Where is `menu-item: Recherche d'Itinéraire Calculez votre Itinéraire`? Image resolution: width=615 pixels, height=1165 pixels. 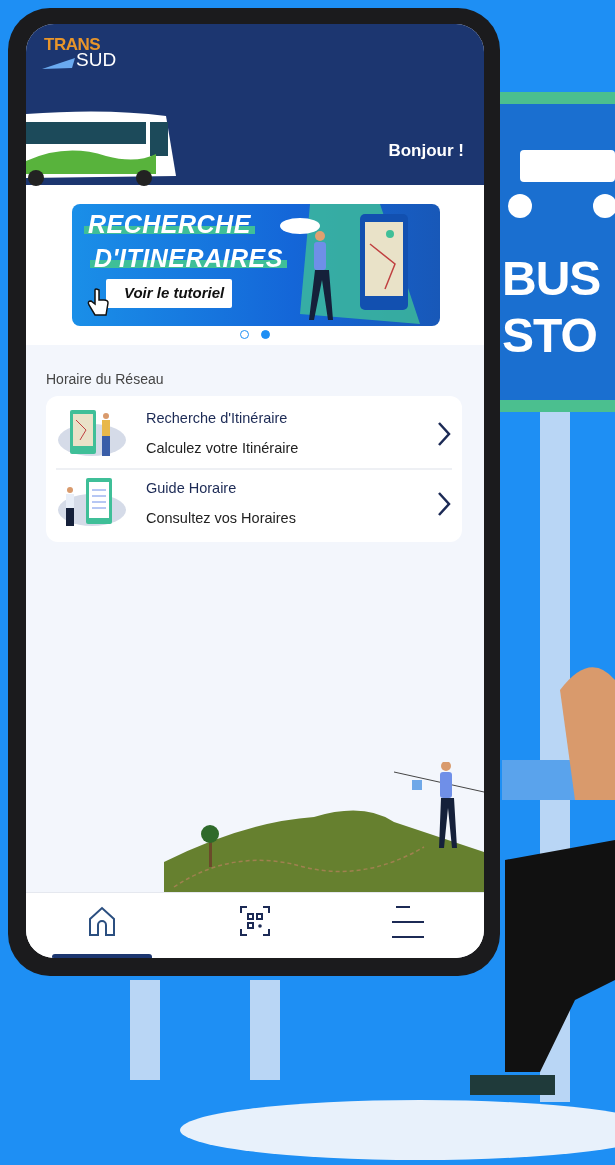 menu-item: Recherche d'Itinéraire Calculez votre Itinéraire is located at coordinates (254, 434).